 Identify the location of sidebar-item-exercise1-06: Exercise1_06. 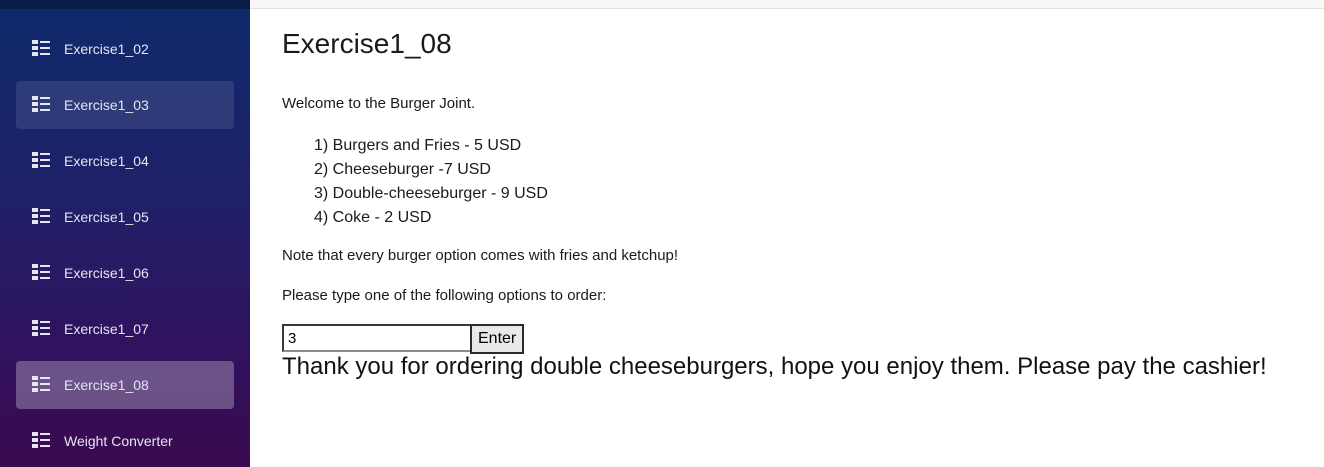
(125, 273).